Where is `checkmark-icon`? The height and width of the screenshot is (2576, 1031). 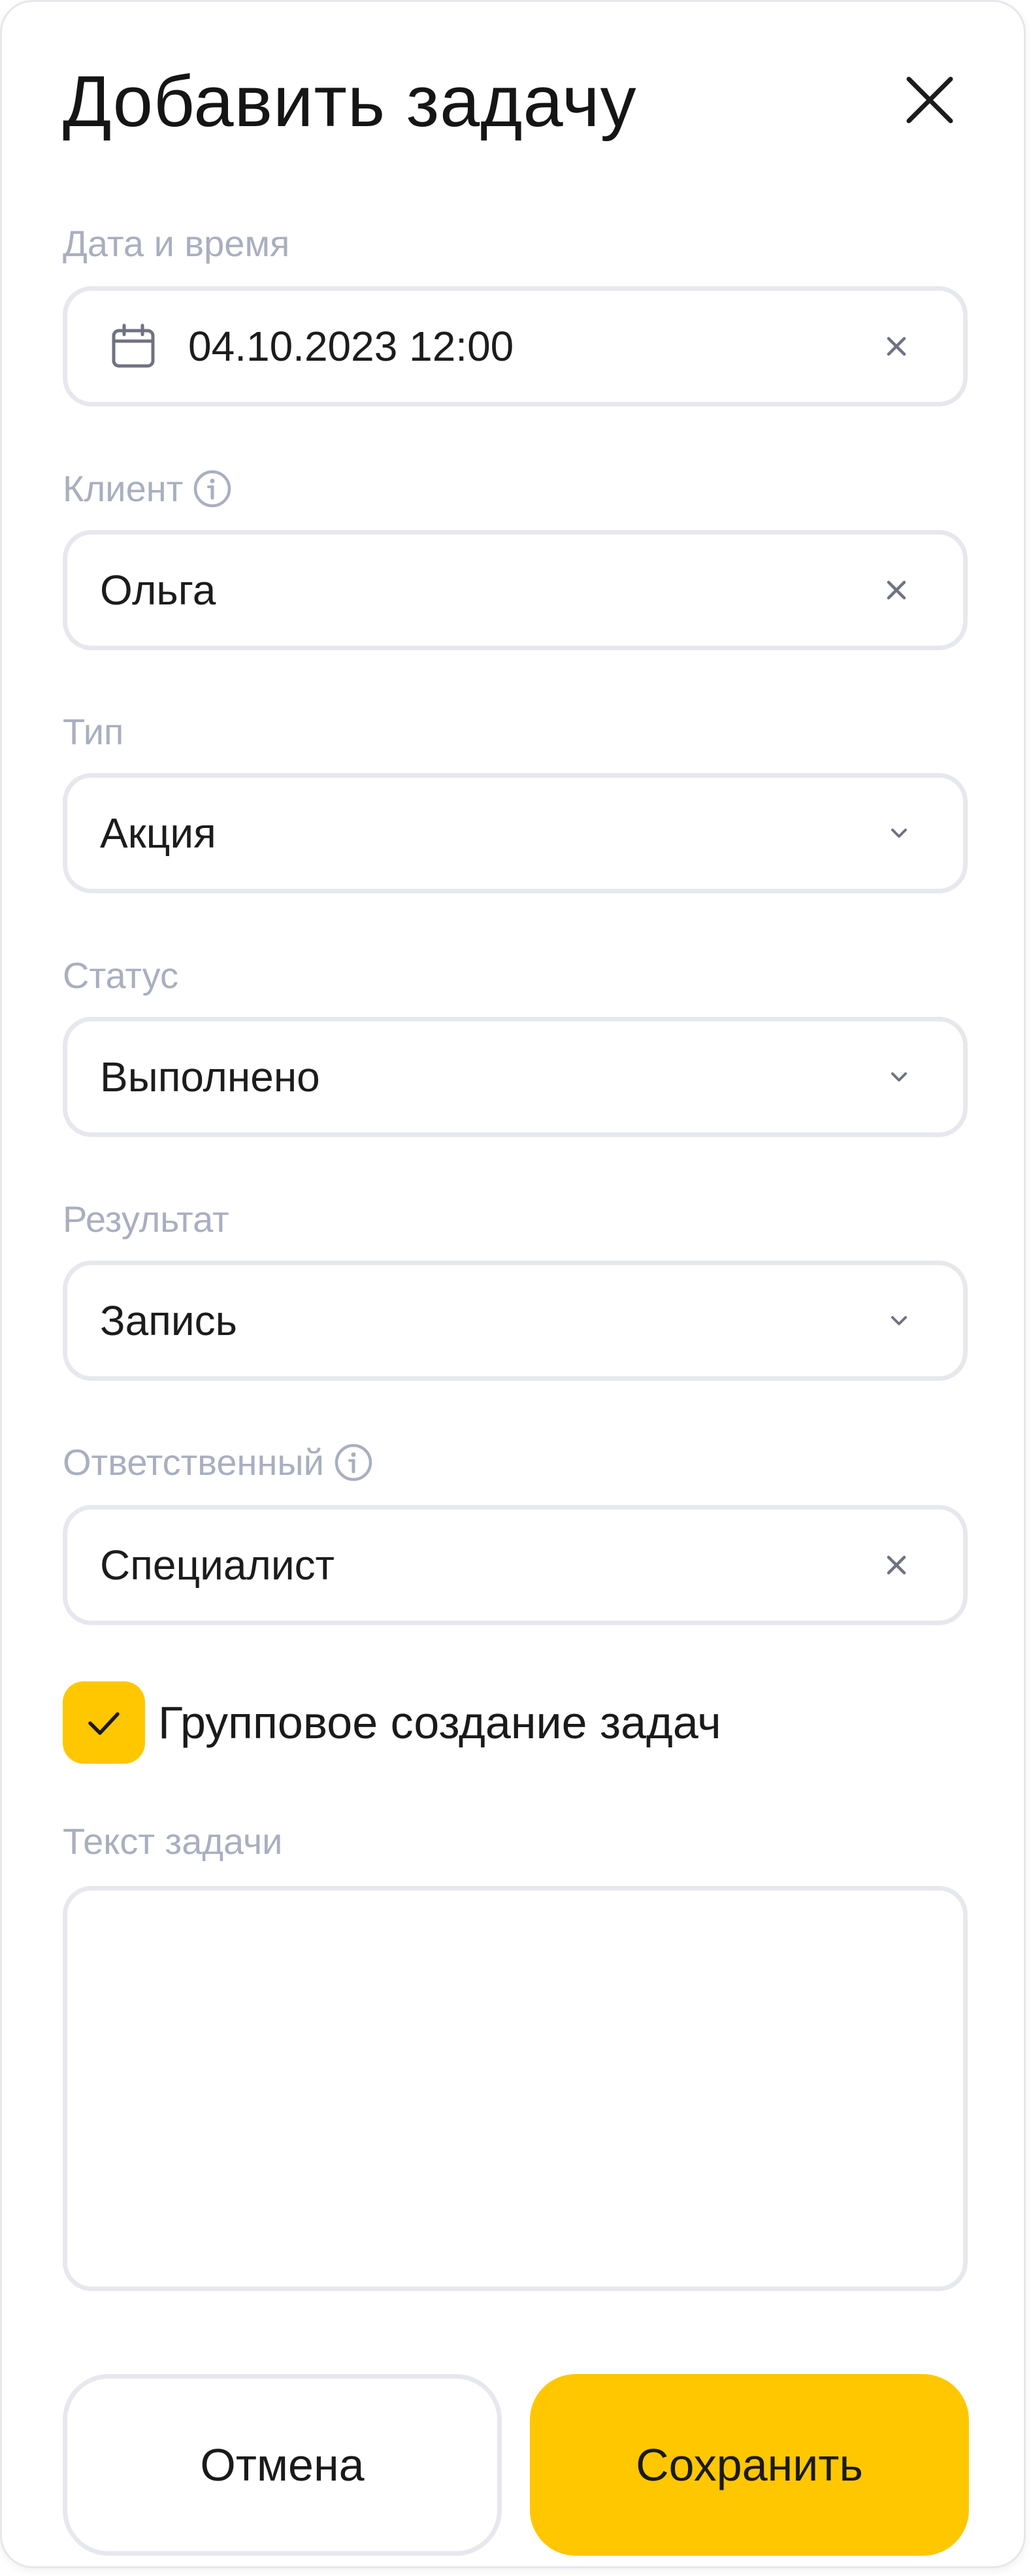
checkmark-icon is located at coordinates (104, 1723).